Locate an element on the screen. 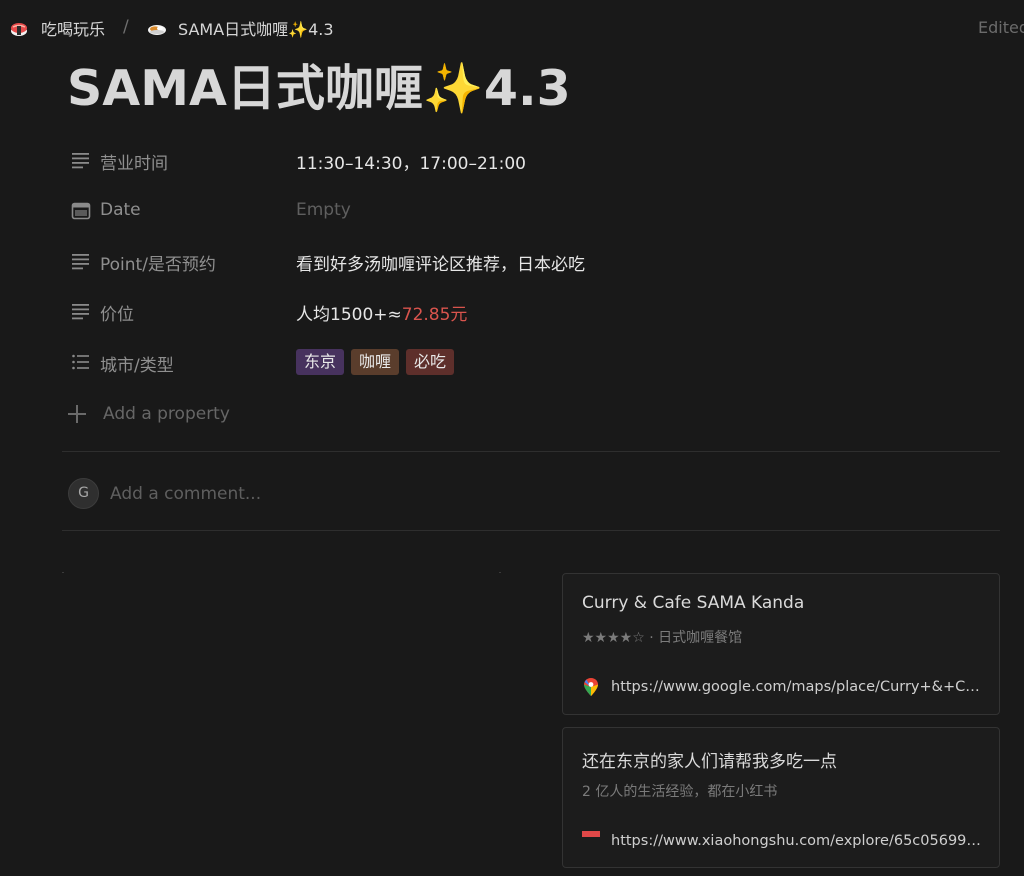 Image resolution: width=1024 pixels, height=876 pixels. property-row-hours: 营业时间 11:30–14:30，17:00–21:00 is located at coordinates (532, 160).